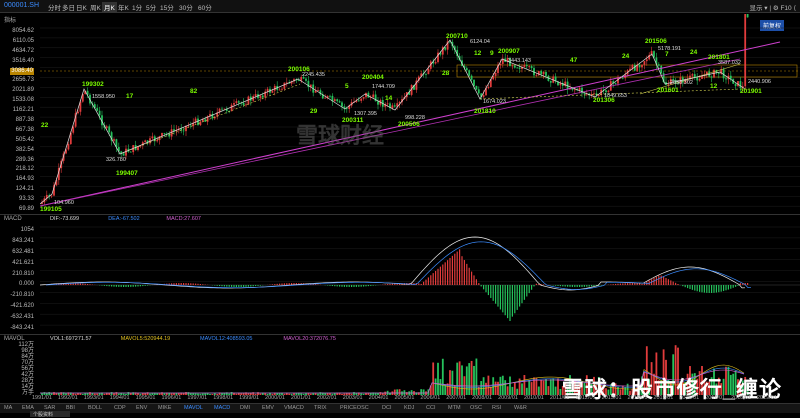 The image size is (800, 418). I want to click on indicator-tab: TRIX, so click(320, 408).